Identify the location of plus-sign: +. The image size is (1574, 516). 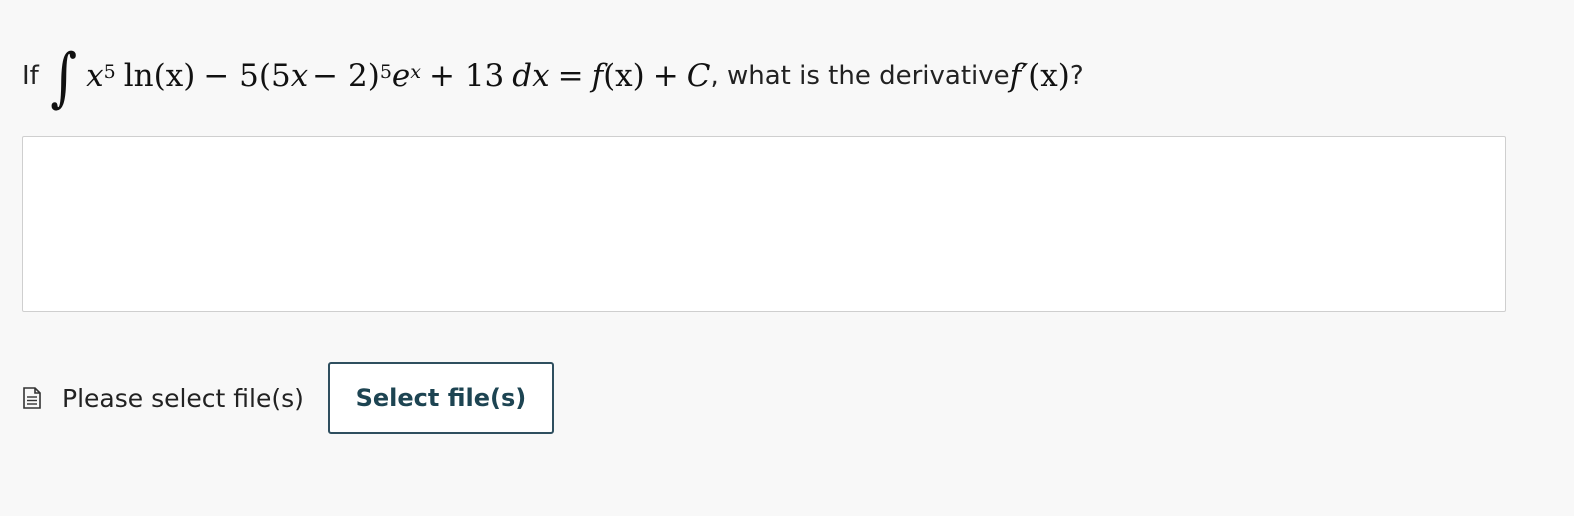
(665, 76).